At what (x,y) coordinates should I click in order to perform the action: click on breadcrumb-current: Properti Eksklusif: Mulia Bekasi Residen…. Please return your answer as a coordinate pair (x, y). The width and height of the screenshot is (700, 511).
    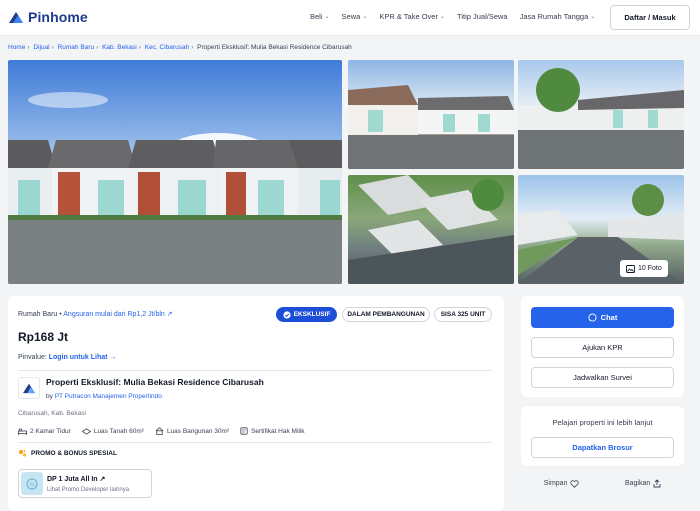
    Looking at the image, I should click on (274, 47).